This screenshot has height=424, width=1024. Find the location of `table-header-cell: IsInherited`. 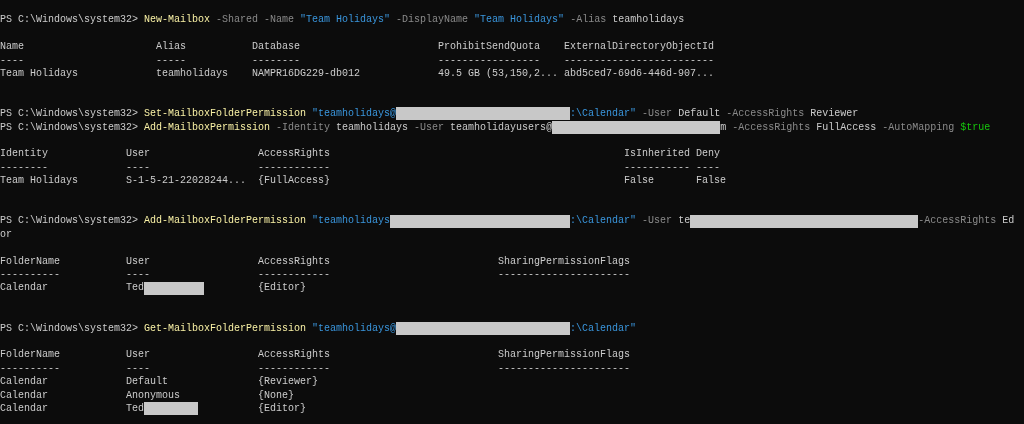

table-header-cell: IsInherited is located at coordinates (657, 154).